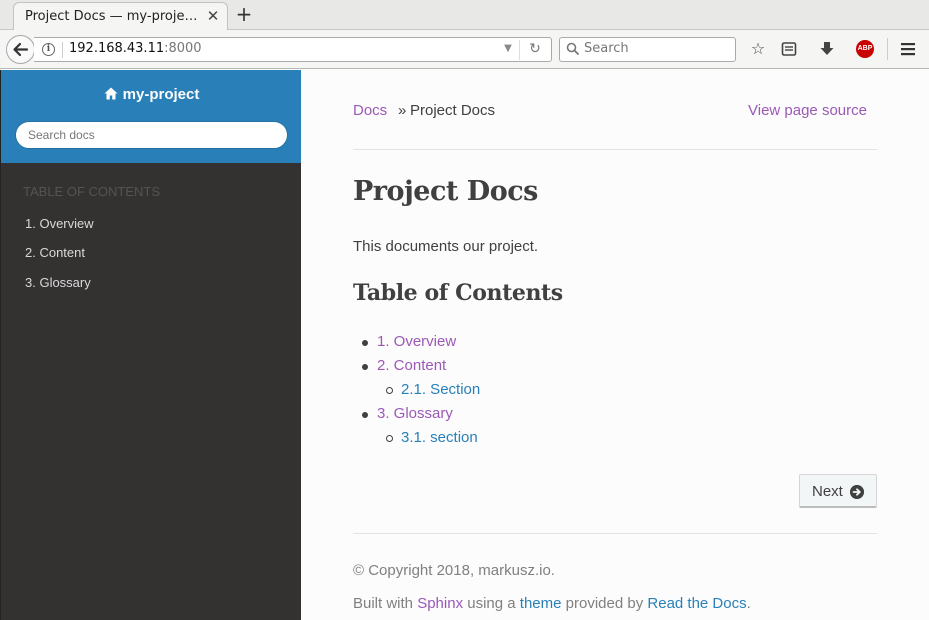 This screenshot has height=620, width=929. Describe the element at coordinates (453, 110) in the screenshot. I see `breadcrumb-current: Project Docs` at that location.